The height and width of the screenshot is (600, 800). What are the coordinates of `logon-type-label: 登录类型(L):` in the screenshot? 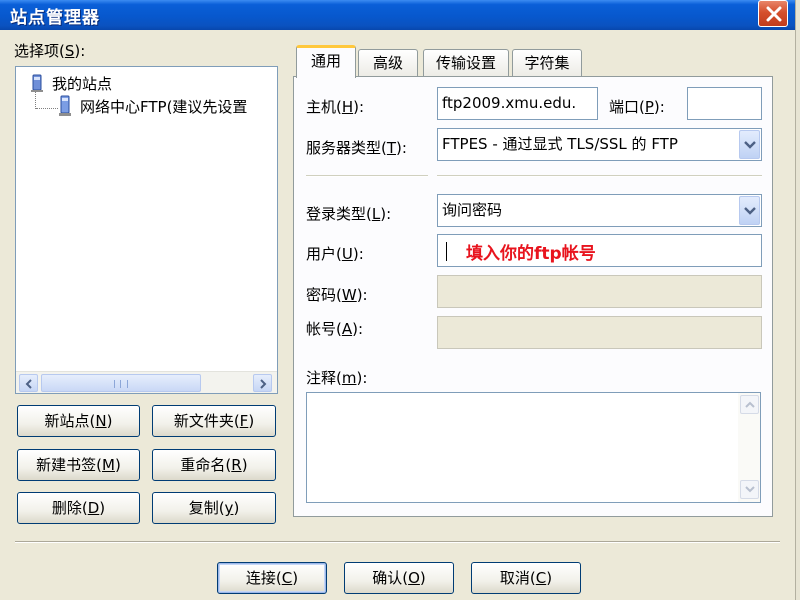 It's located at (349, 214).